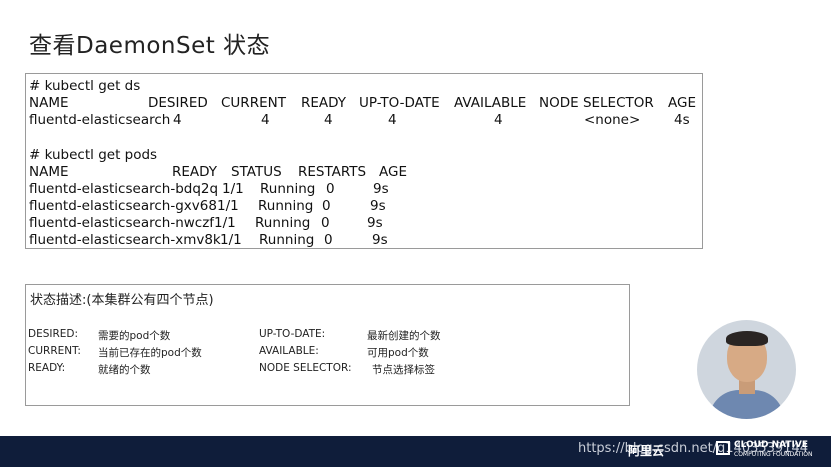 The height and width of the screenshot is (467, 831). What do you see at coordinates (328, 240) in the screenshot?
I see `pod-row-4-restarts: 0` at bounding box center [328, 240].